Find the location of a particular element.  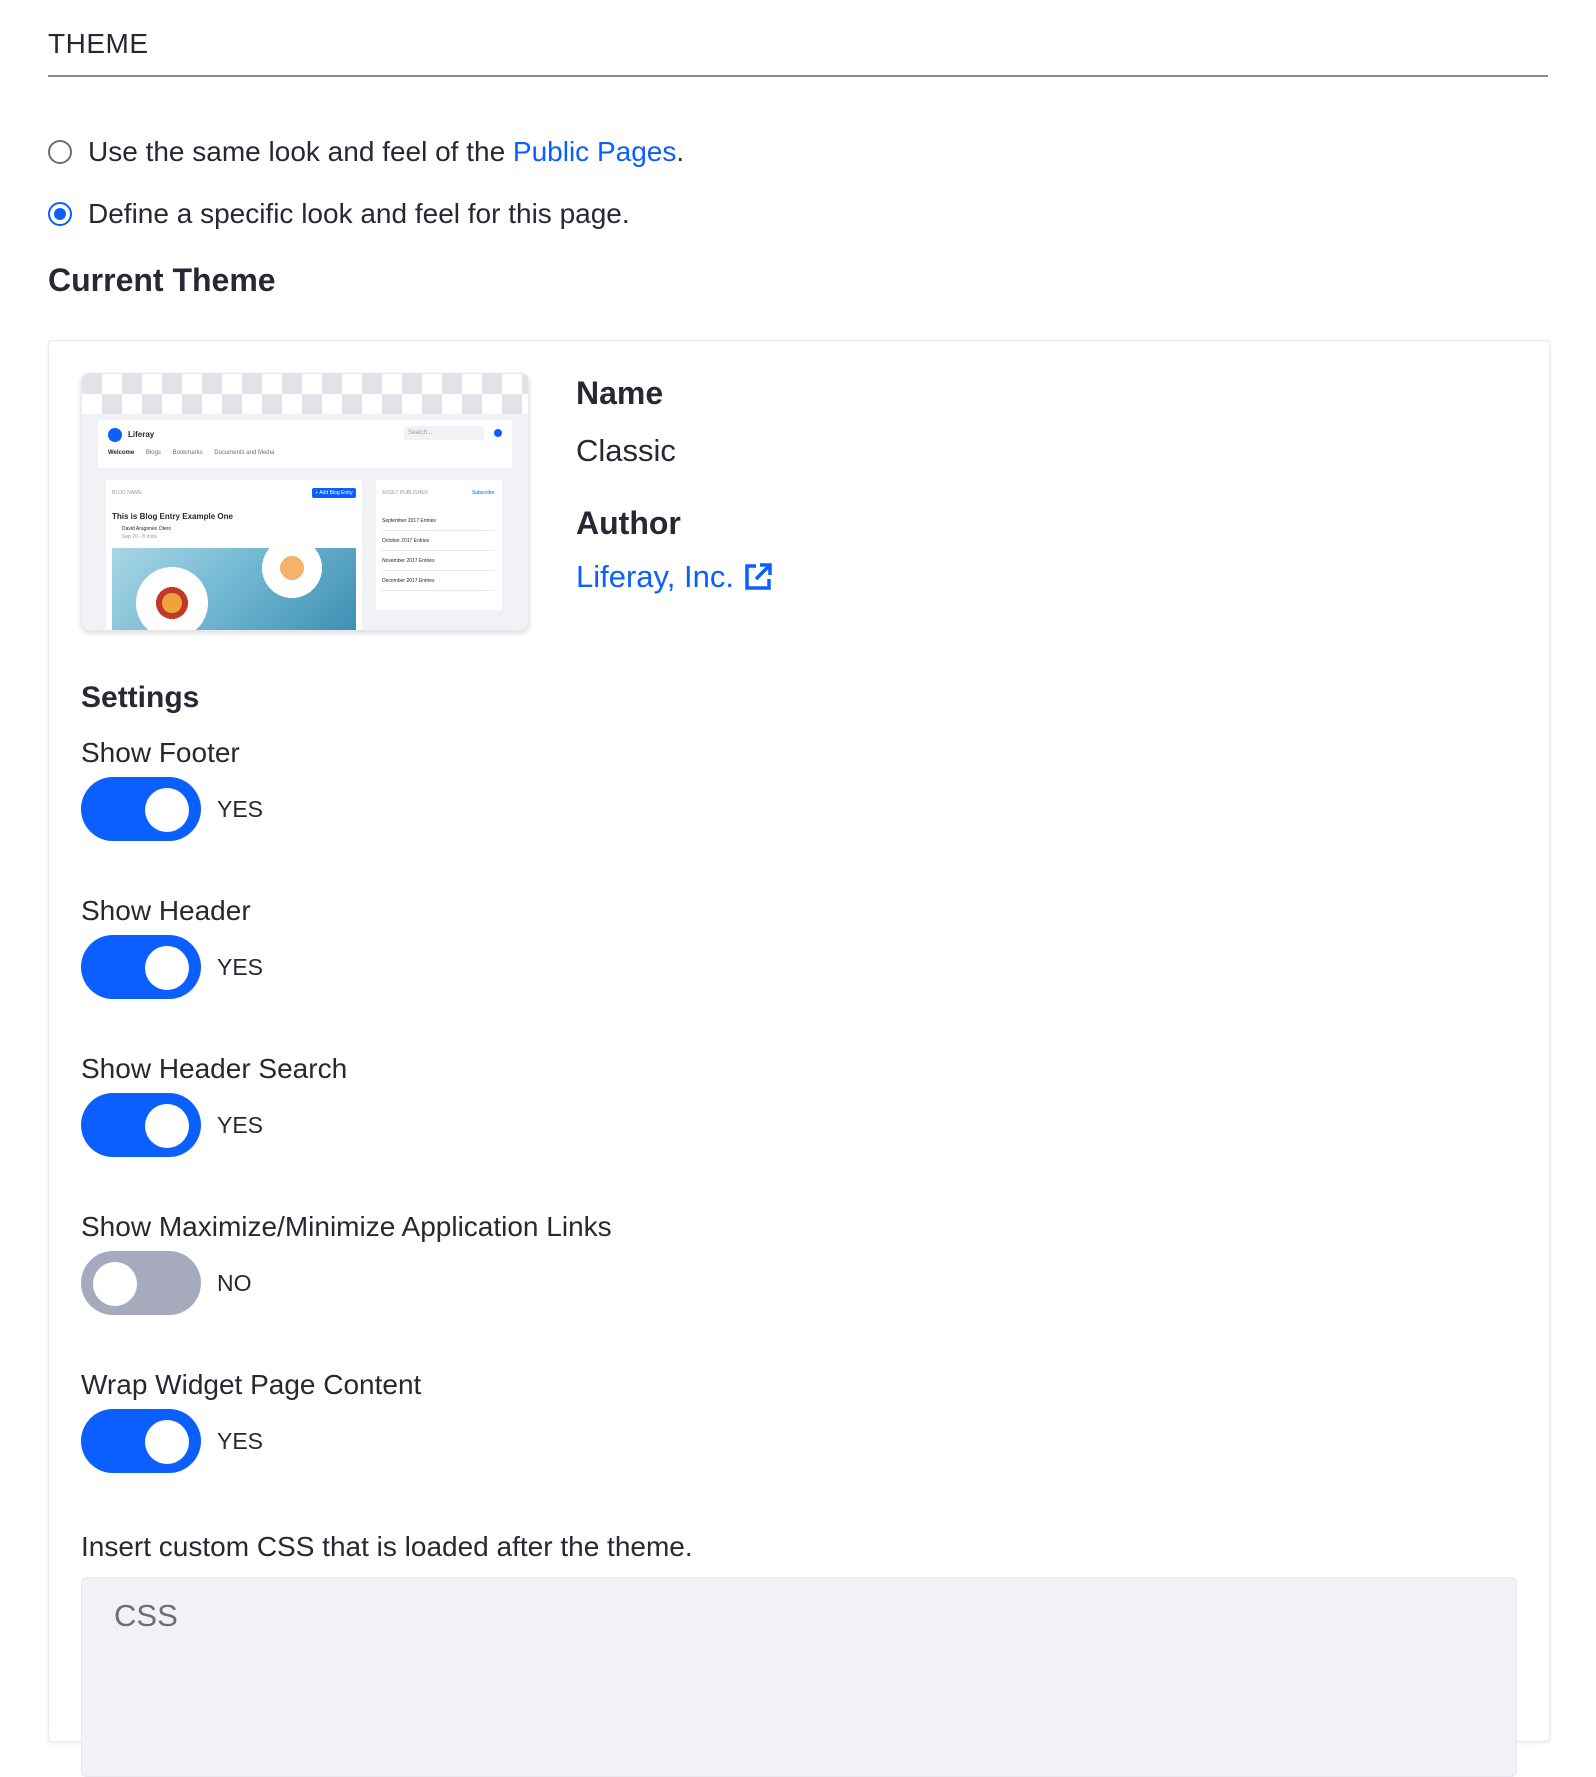

show-header-search-label: Show Header Search is located at coordinates (214, 1068).